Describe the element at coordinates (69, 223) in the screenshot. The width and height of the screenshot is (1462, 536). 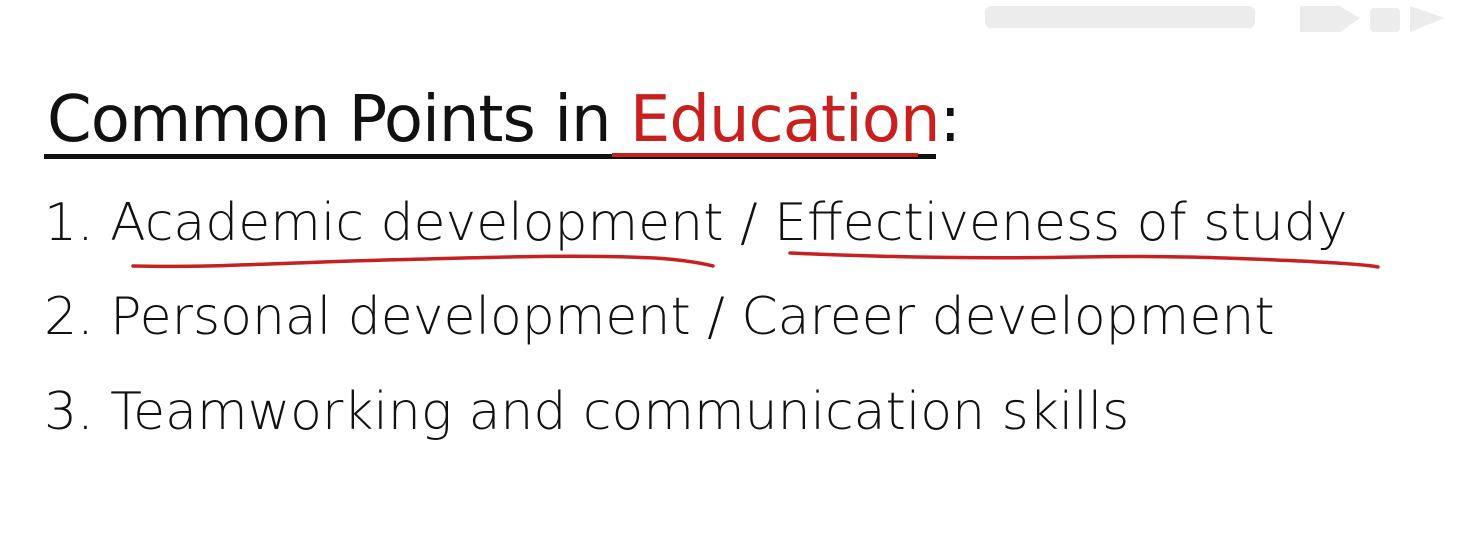
I see `list-item-number: 1.` at that location.